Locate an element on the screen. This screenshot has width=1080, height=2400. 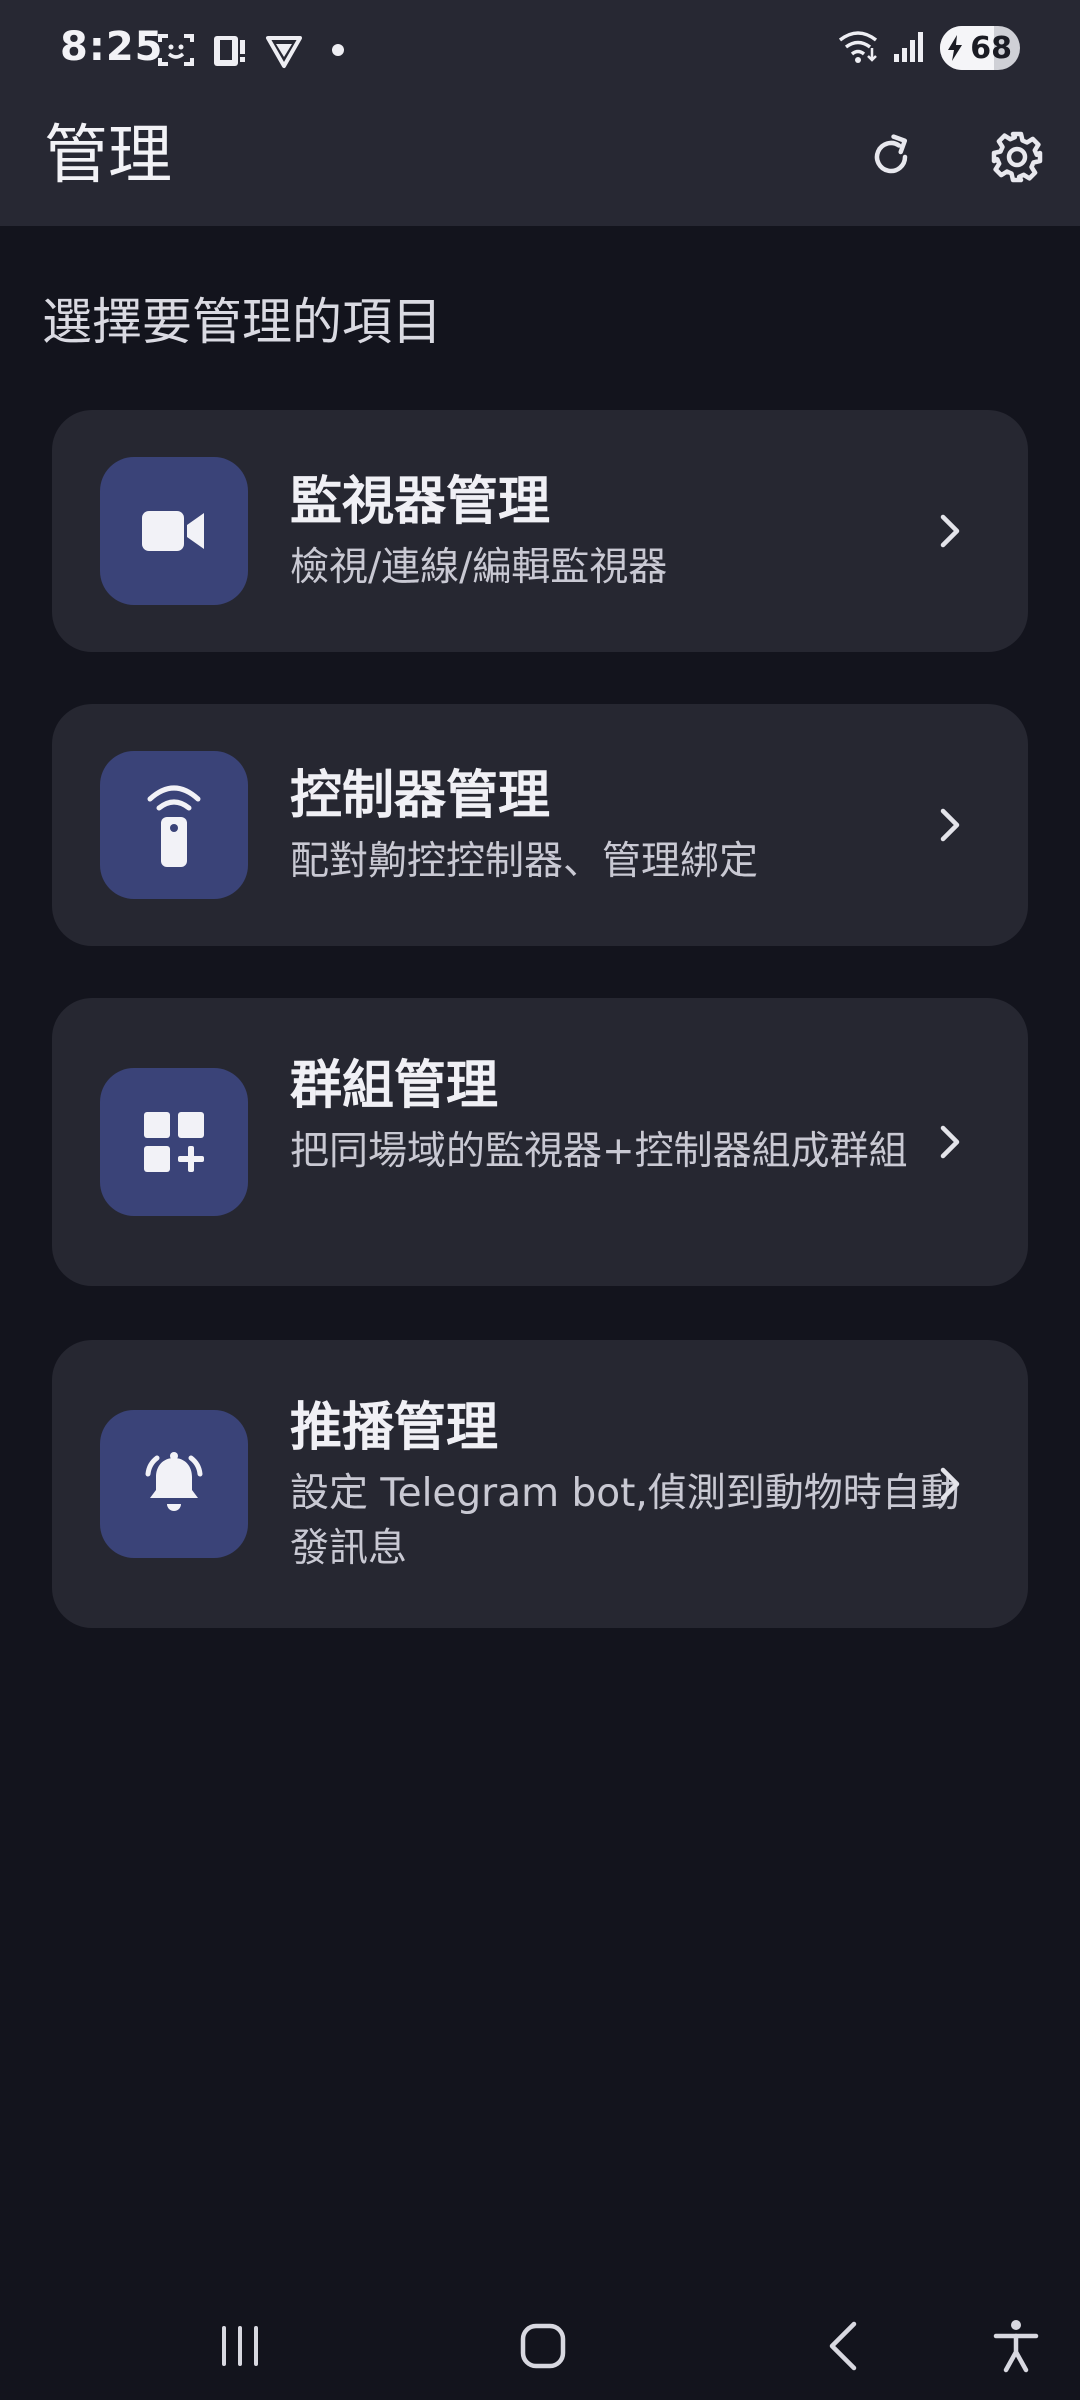
card-controller-management: 控制器管理 配對齁控控制器、管理綁定 is located at coordinates (540, 825).